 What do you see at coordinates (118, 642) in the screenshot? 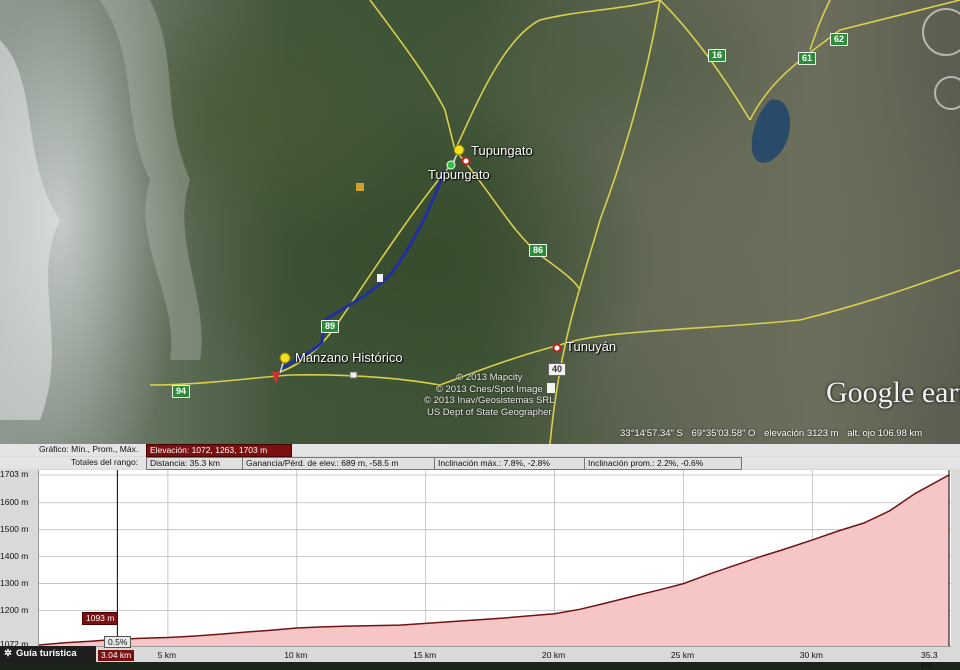
I see `cursor-slope-label: 0.5%` at bounding box center [118, 642].